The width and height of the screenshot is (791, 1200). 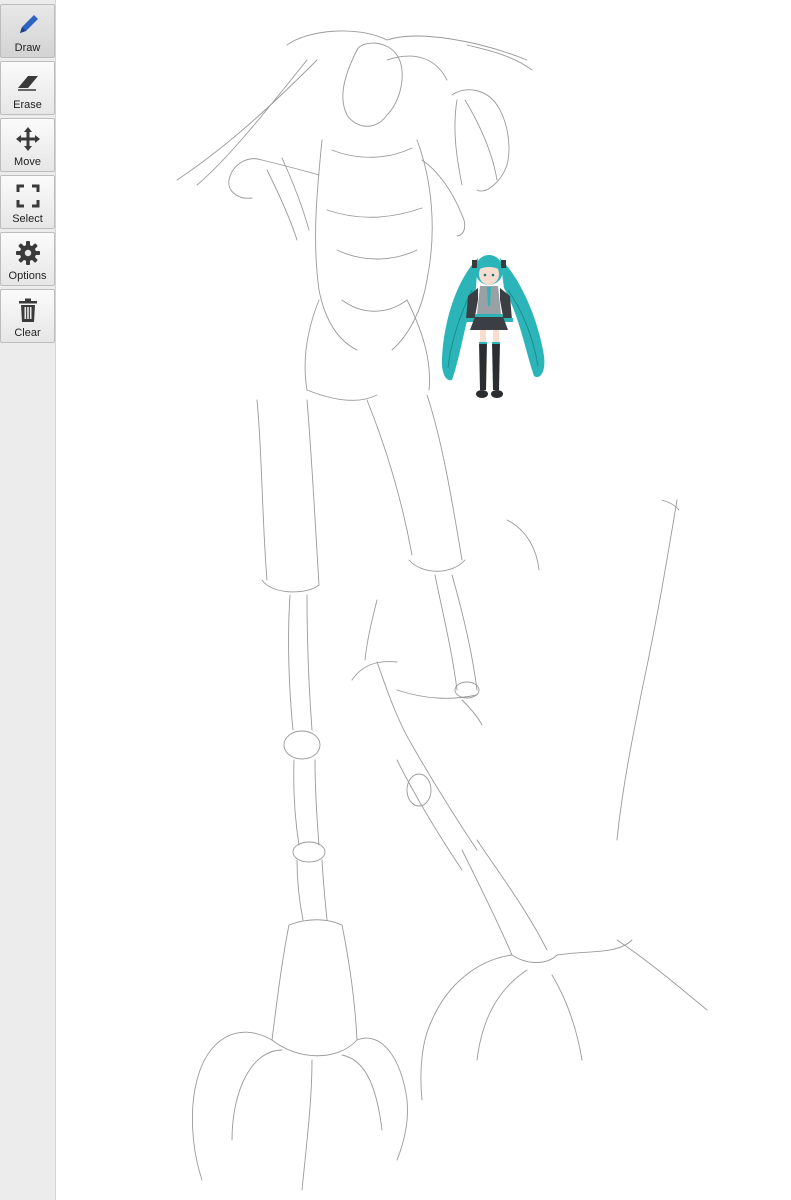 I want to click on clear-label: Clear, so click(x=27, y=333).